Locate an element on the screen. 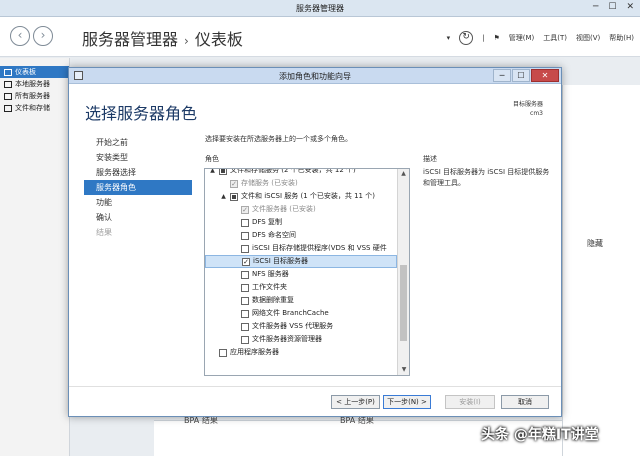 The image size is (640, 456). close-button: ✕ is located at coordinates (630, 7).